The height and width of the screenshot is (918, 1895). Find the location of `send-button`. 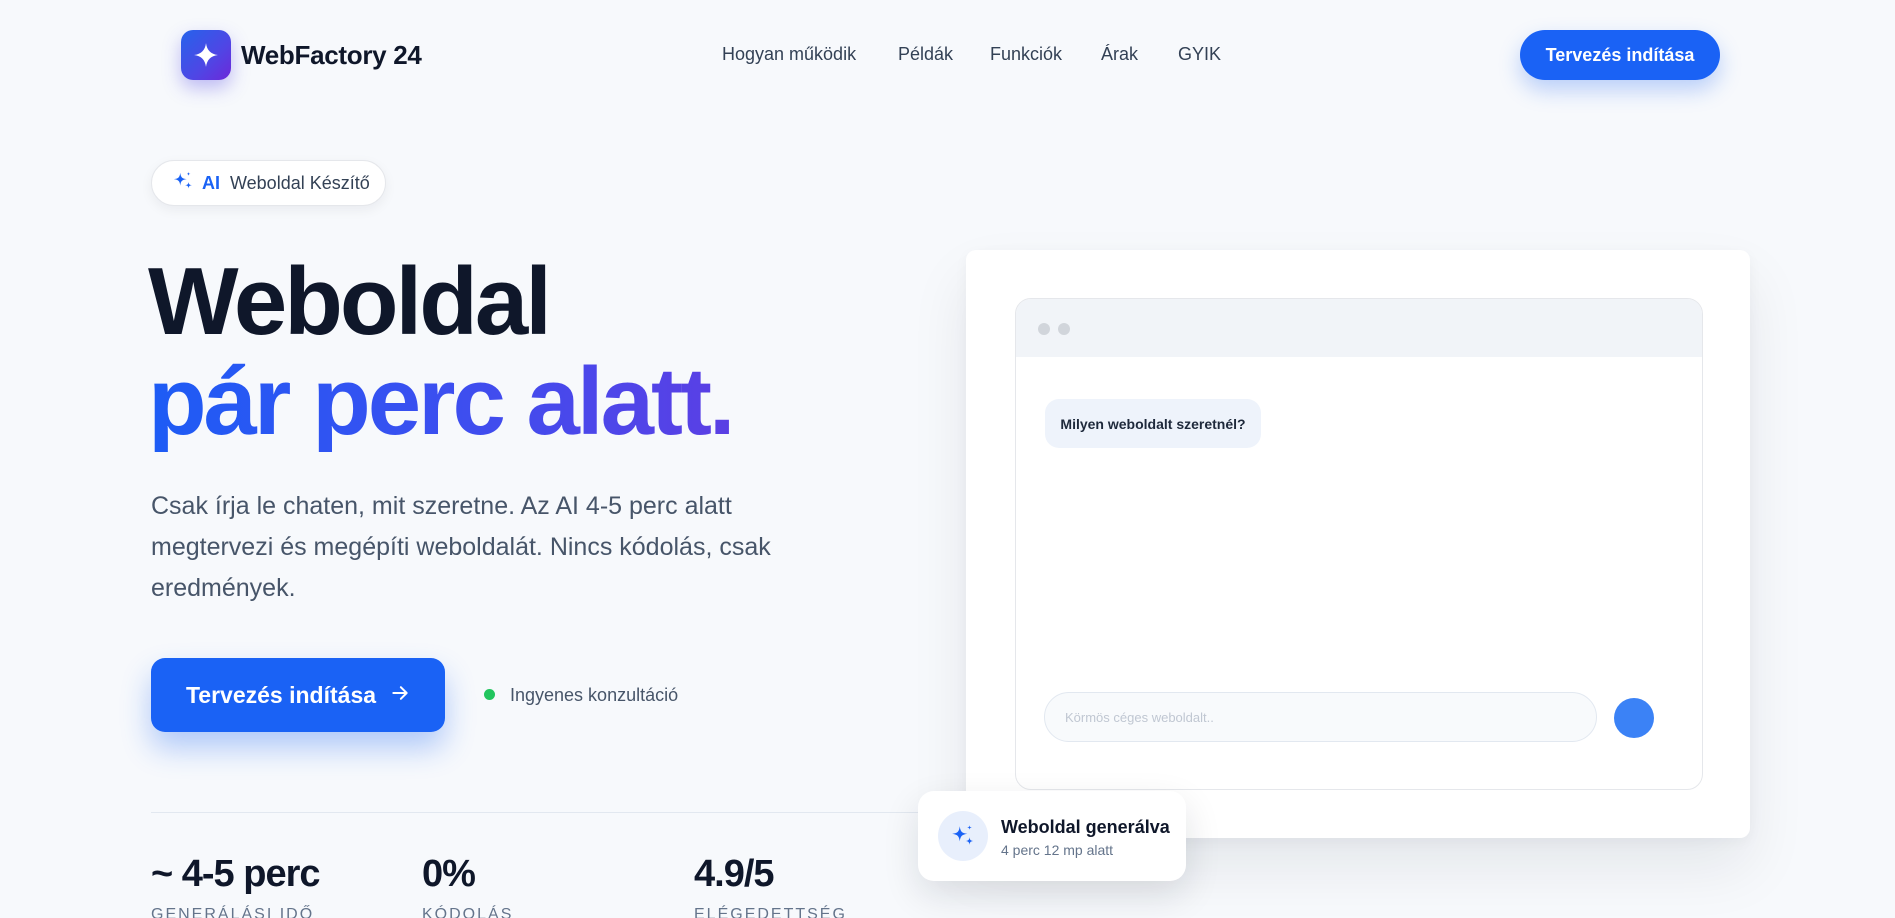

send-button is located at coordinates (1634, 718).